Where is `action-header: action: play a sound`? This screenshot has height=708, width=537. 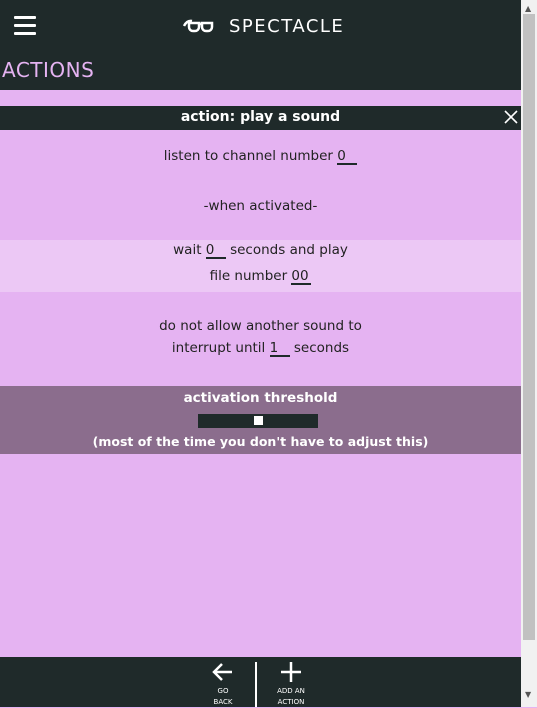 action-header: action: play a sound is located at coordinates (260, 118).